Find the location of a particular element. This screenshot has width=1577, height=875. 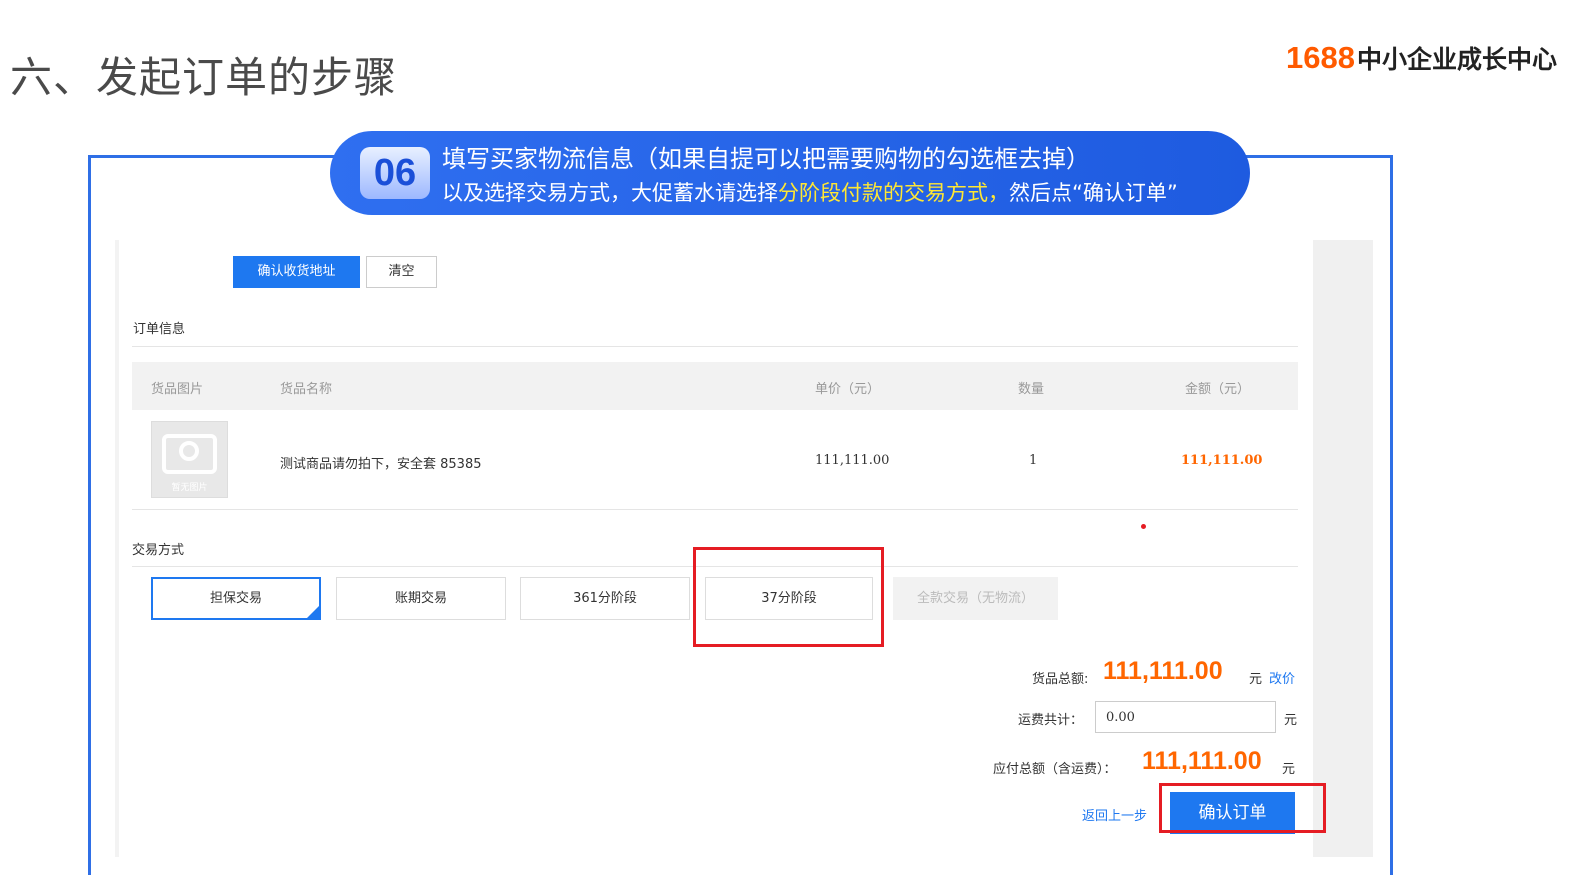

trade-option-full-payment: 全款交易（无物流） is located at coordinates (975, 598).